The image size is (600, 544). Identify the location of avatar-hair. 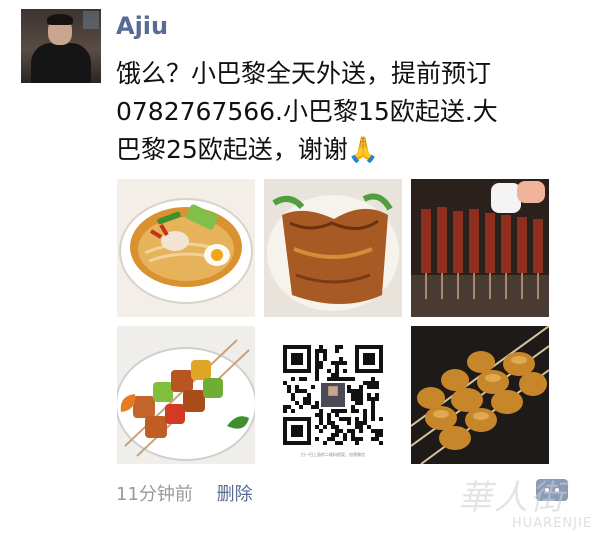
(60, 19).